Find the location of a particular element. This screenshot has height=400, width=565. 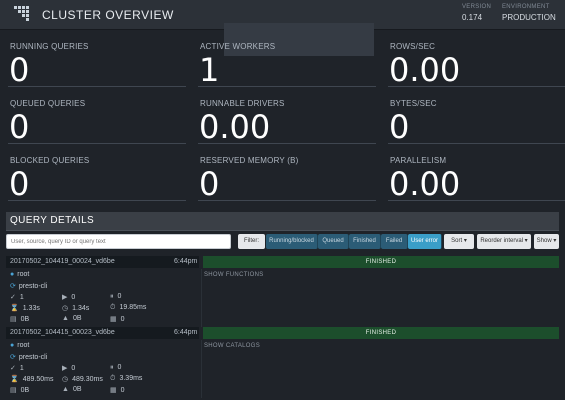

tile-label: ROWS/SEC is located at coordinates (413, 46).